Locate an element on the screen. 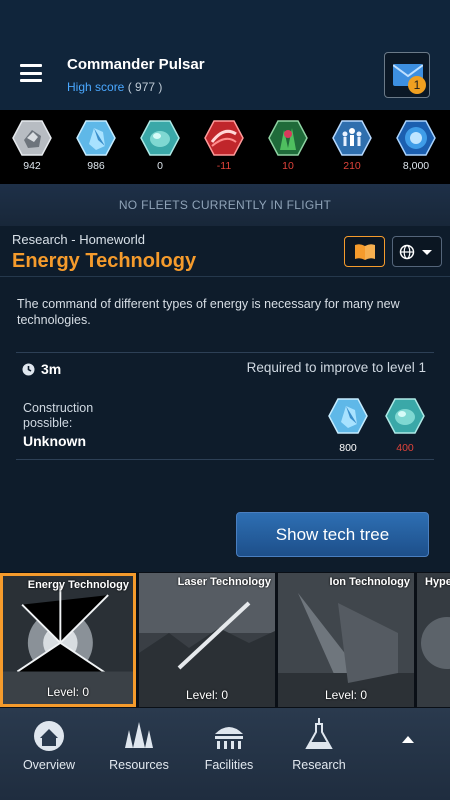 Image resolution: width=450 pixels, height=800 pixels. laser-tech-image is located at coordinates (207, 640).